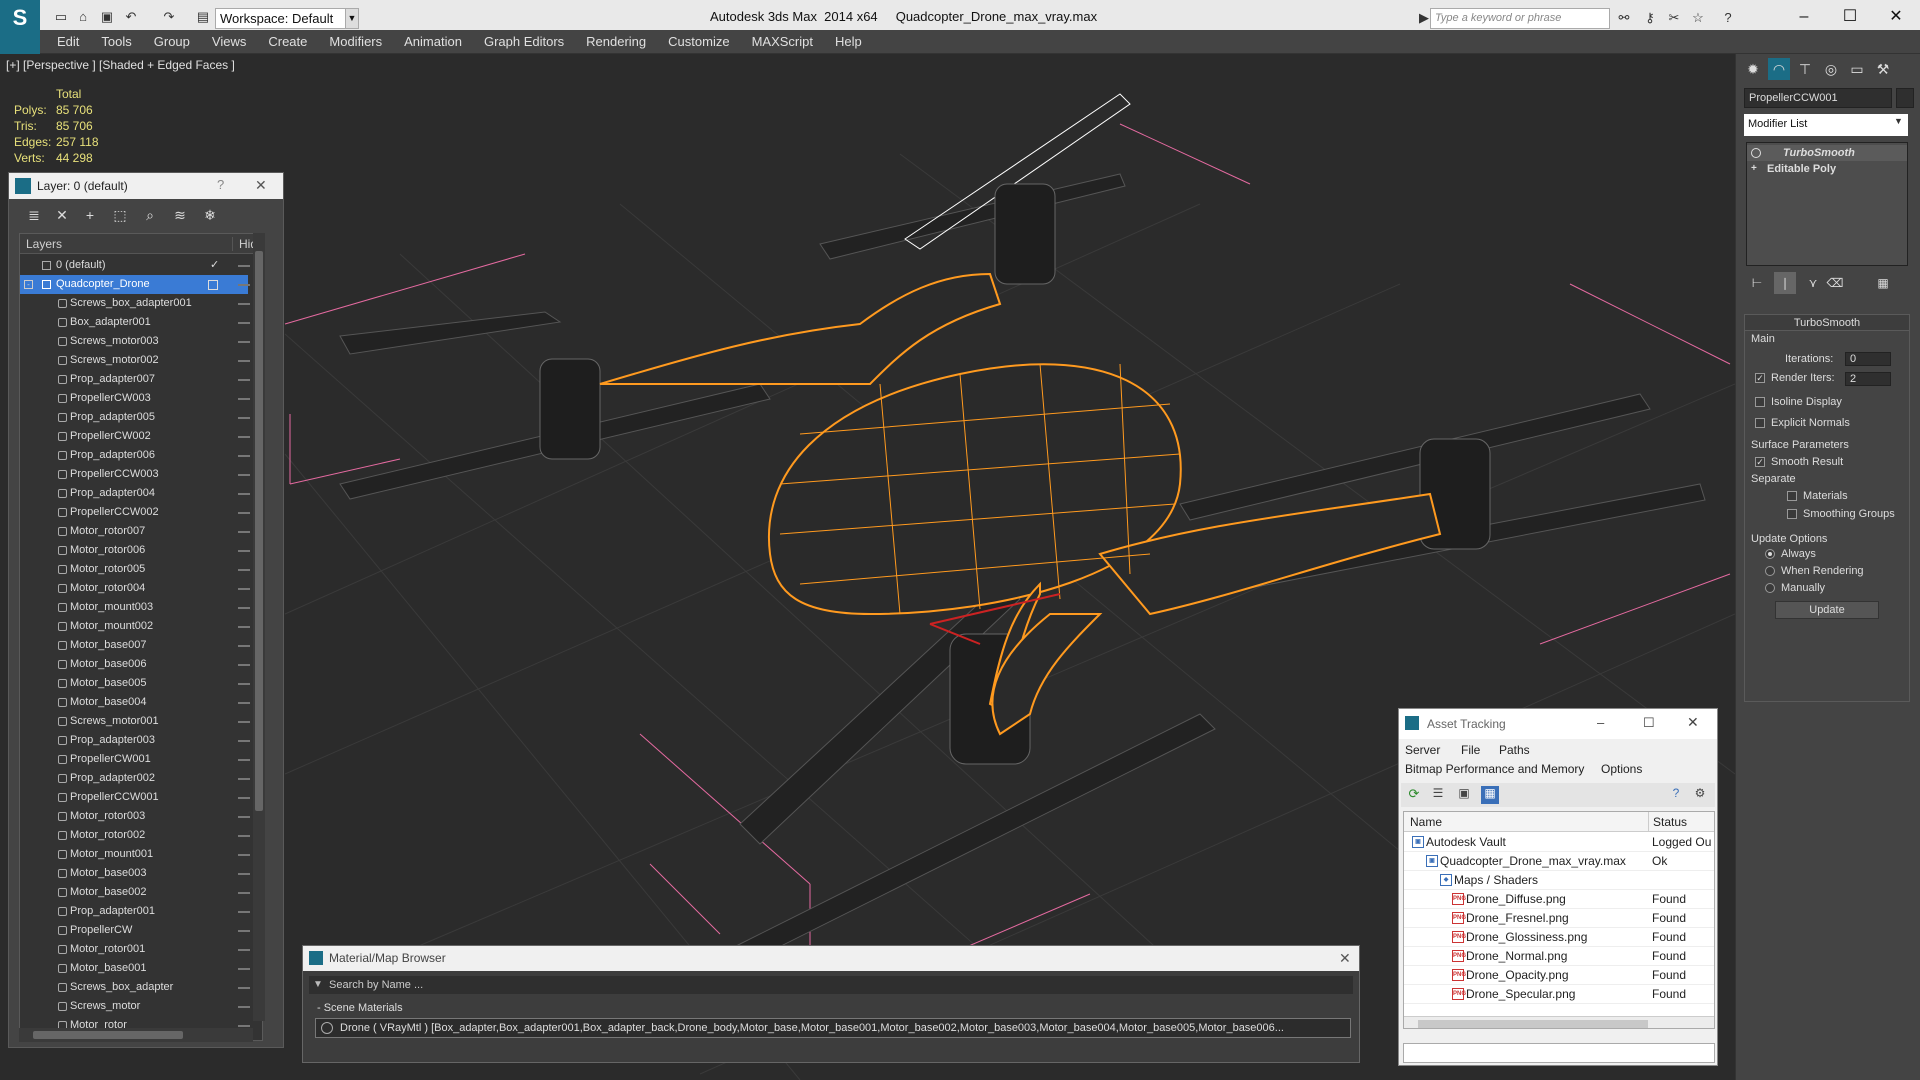  I want to click on layer-object-row: Screws_box_adapter, so click(135, 987).